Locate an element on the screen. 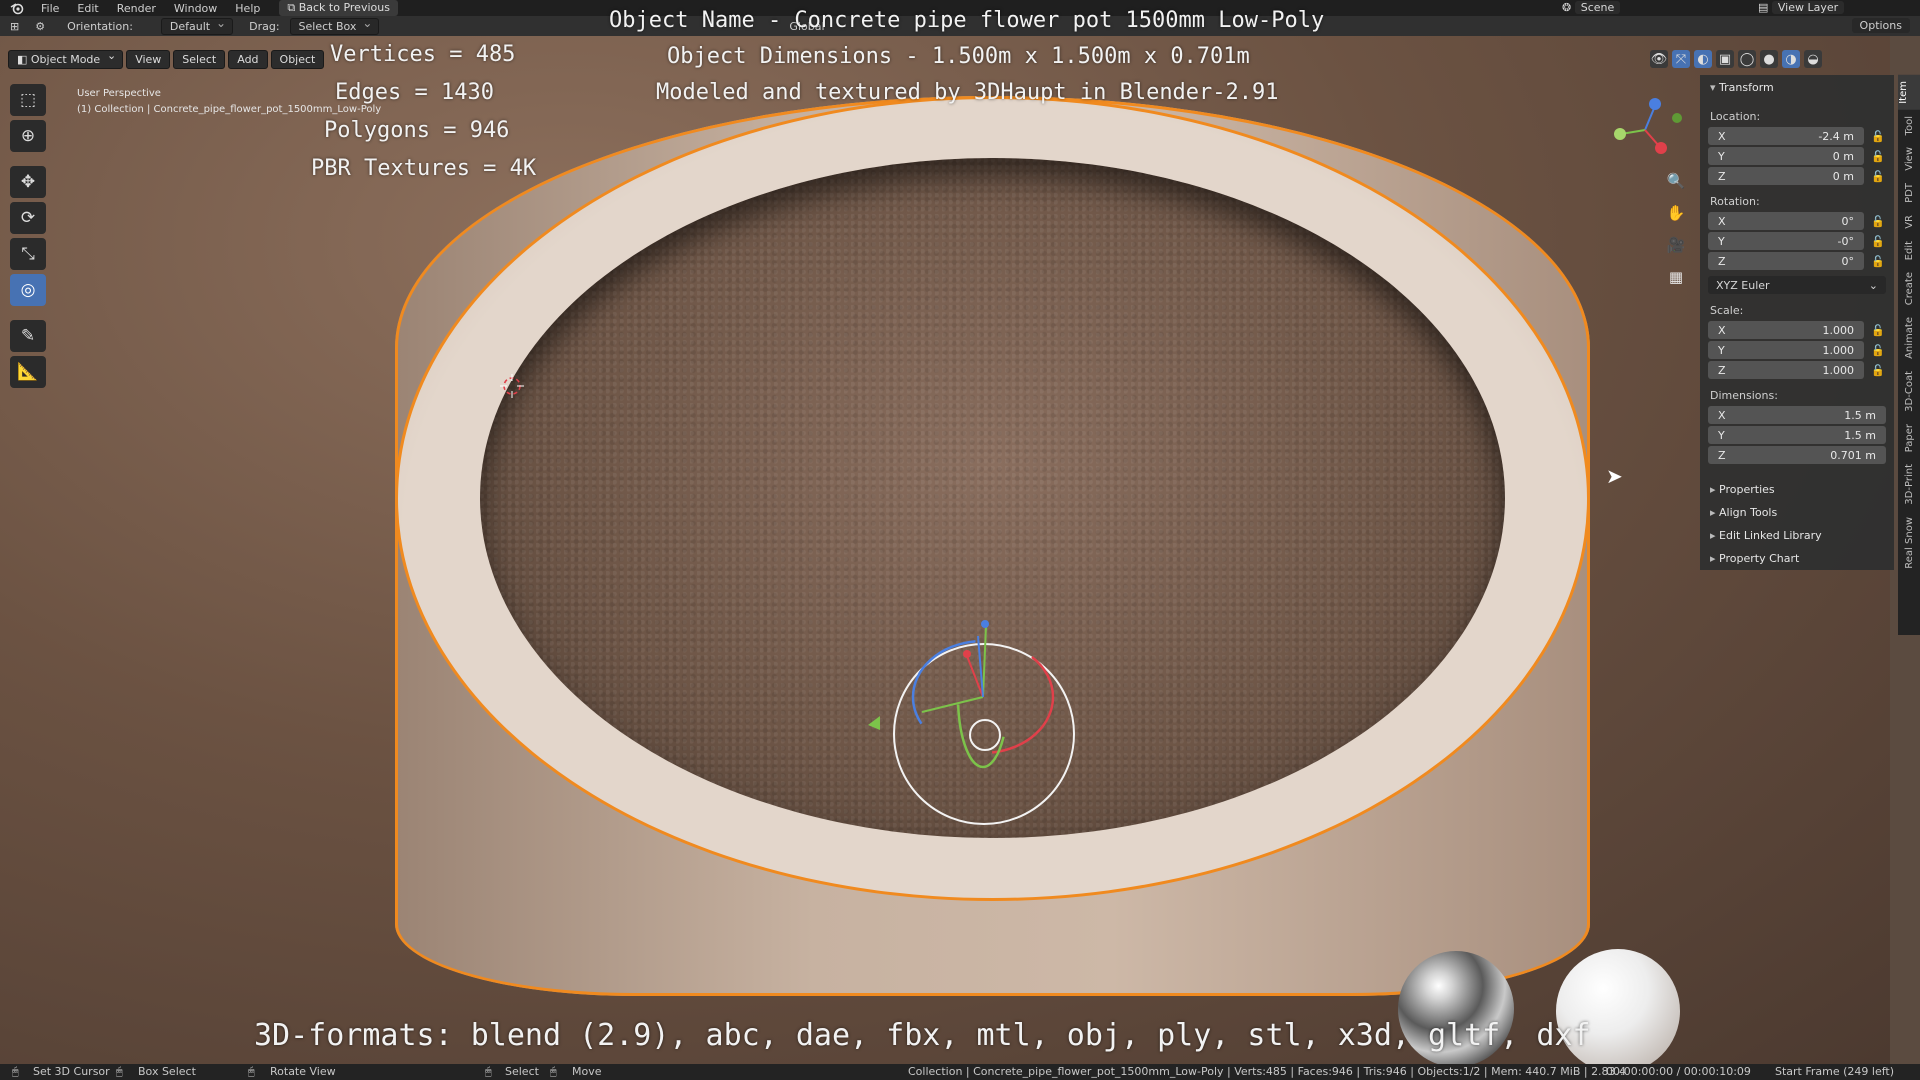  material-shading-icon: ◑ is located at coordinates (1791, 59).